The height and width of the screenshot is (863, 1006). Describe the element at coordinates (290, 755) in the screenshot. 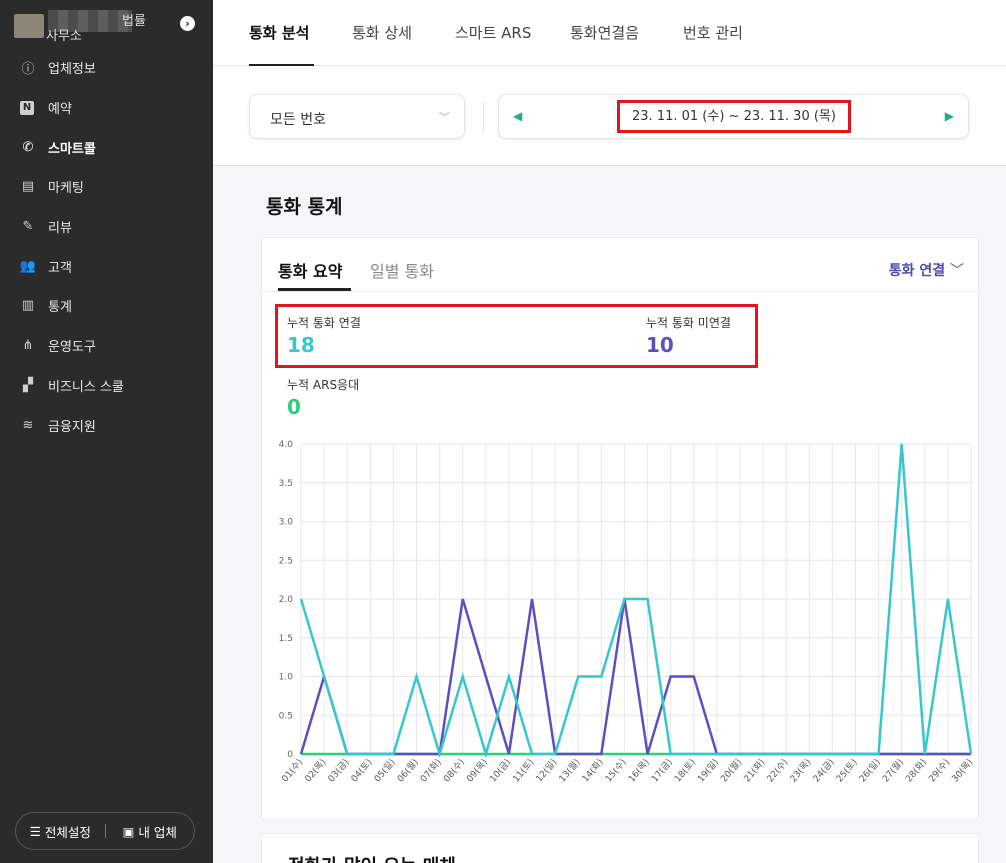

I see `y-tick-label: 0` at that location.